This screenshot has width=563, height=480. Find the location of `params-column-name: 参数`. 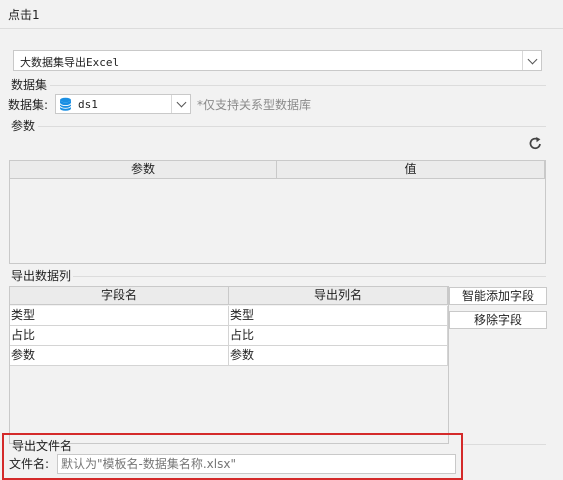

params-column-name: 参数 is located at coordinates (143, 170).